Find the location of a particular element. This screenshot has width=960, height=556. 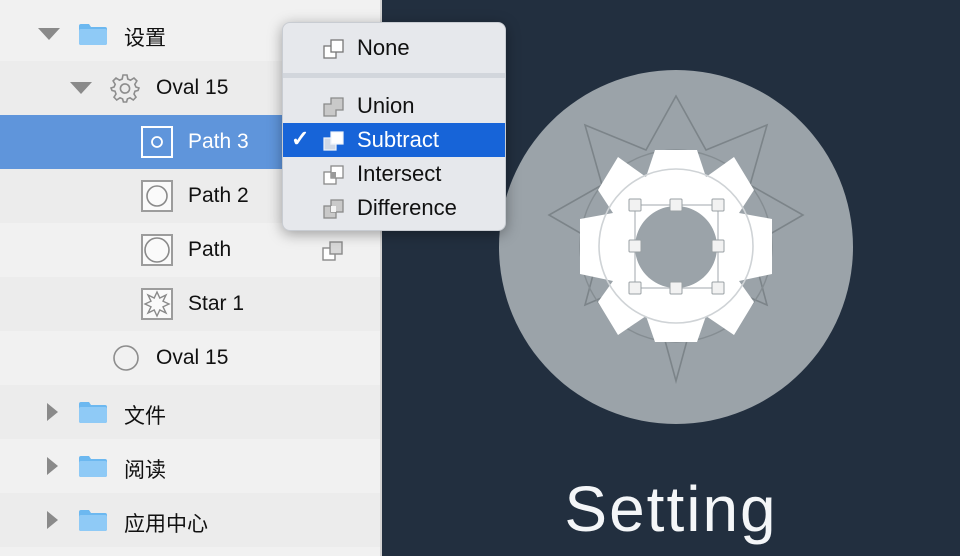

layer-group-row: 应用中心 is located at coordinates (190, 520).